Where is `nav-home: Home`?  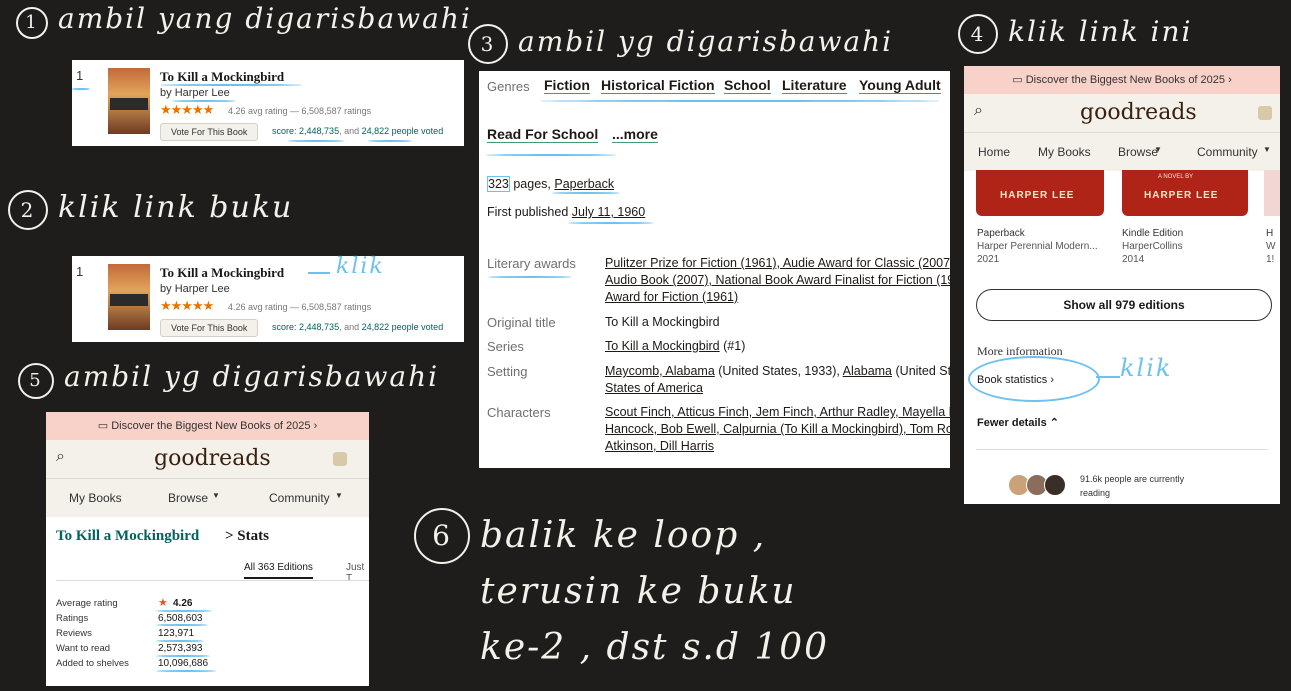
nav-home: Home is located at coordinates (994, 152).